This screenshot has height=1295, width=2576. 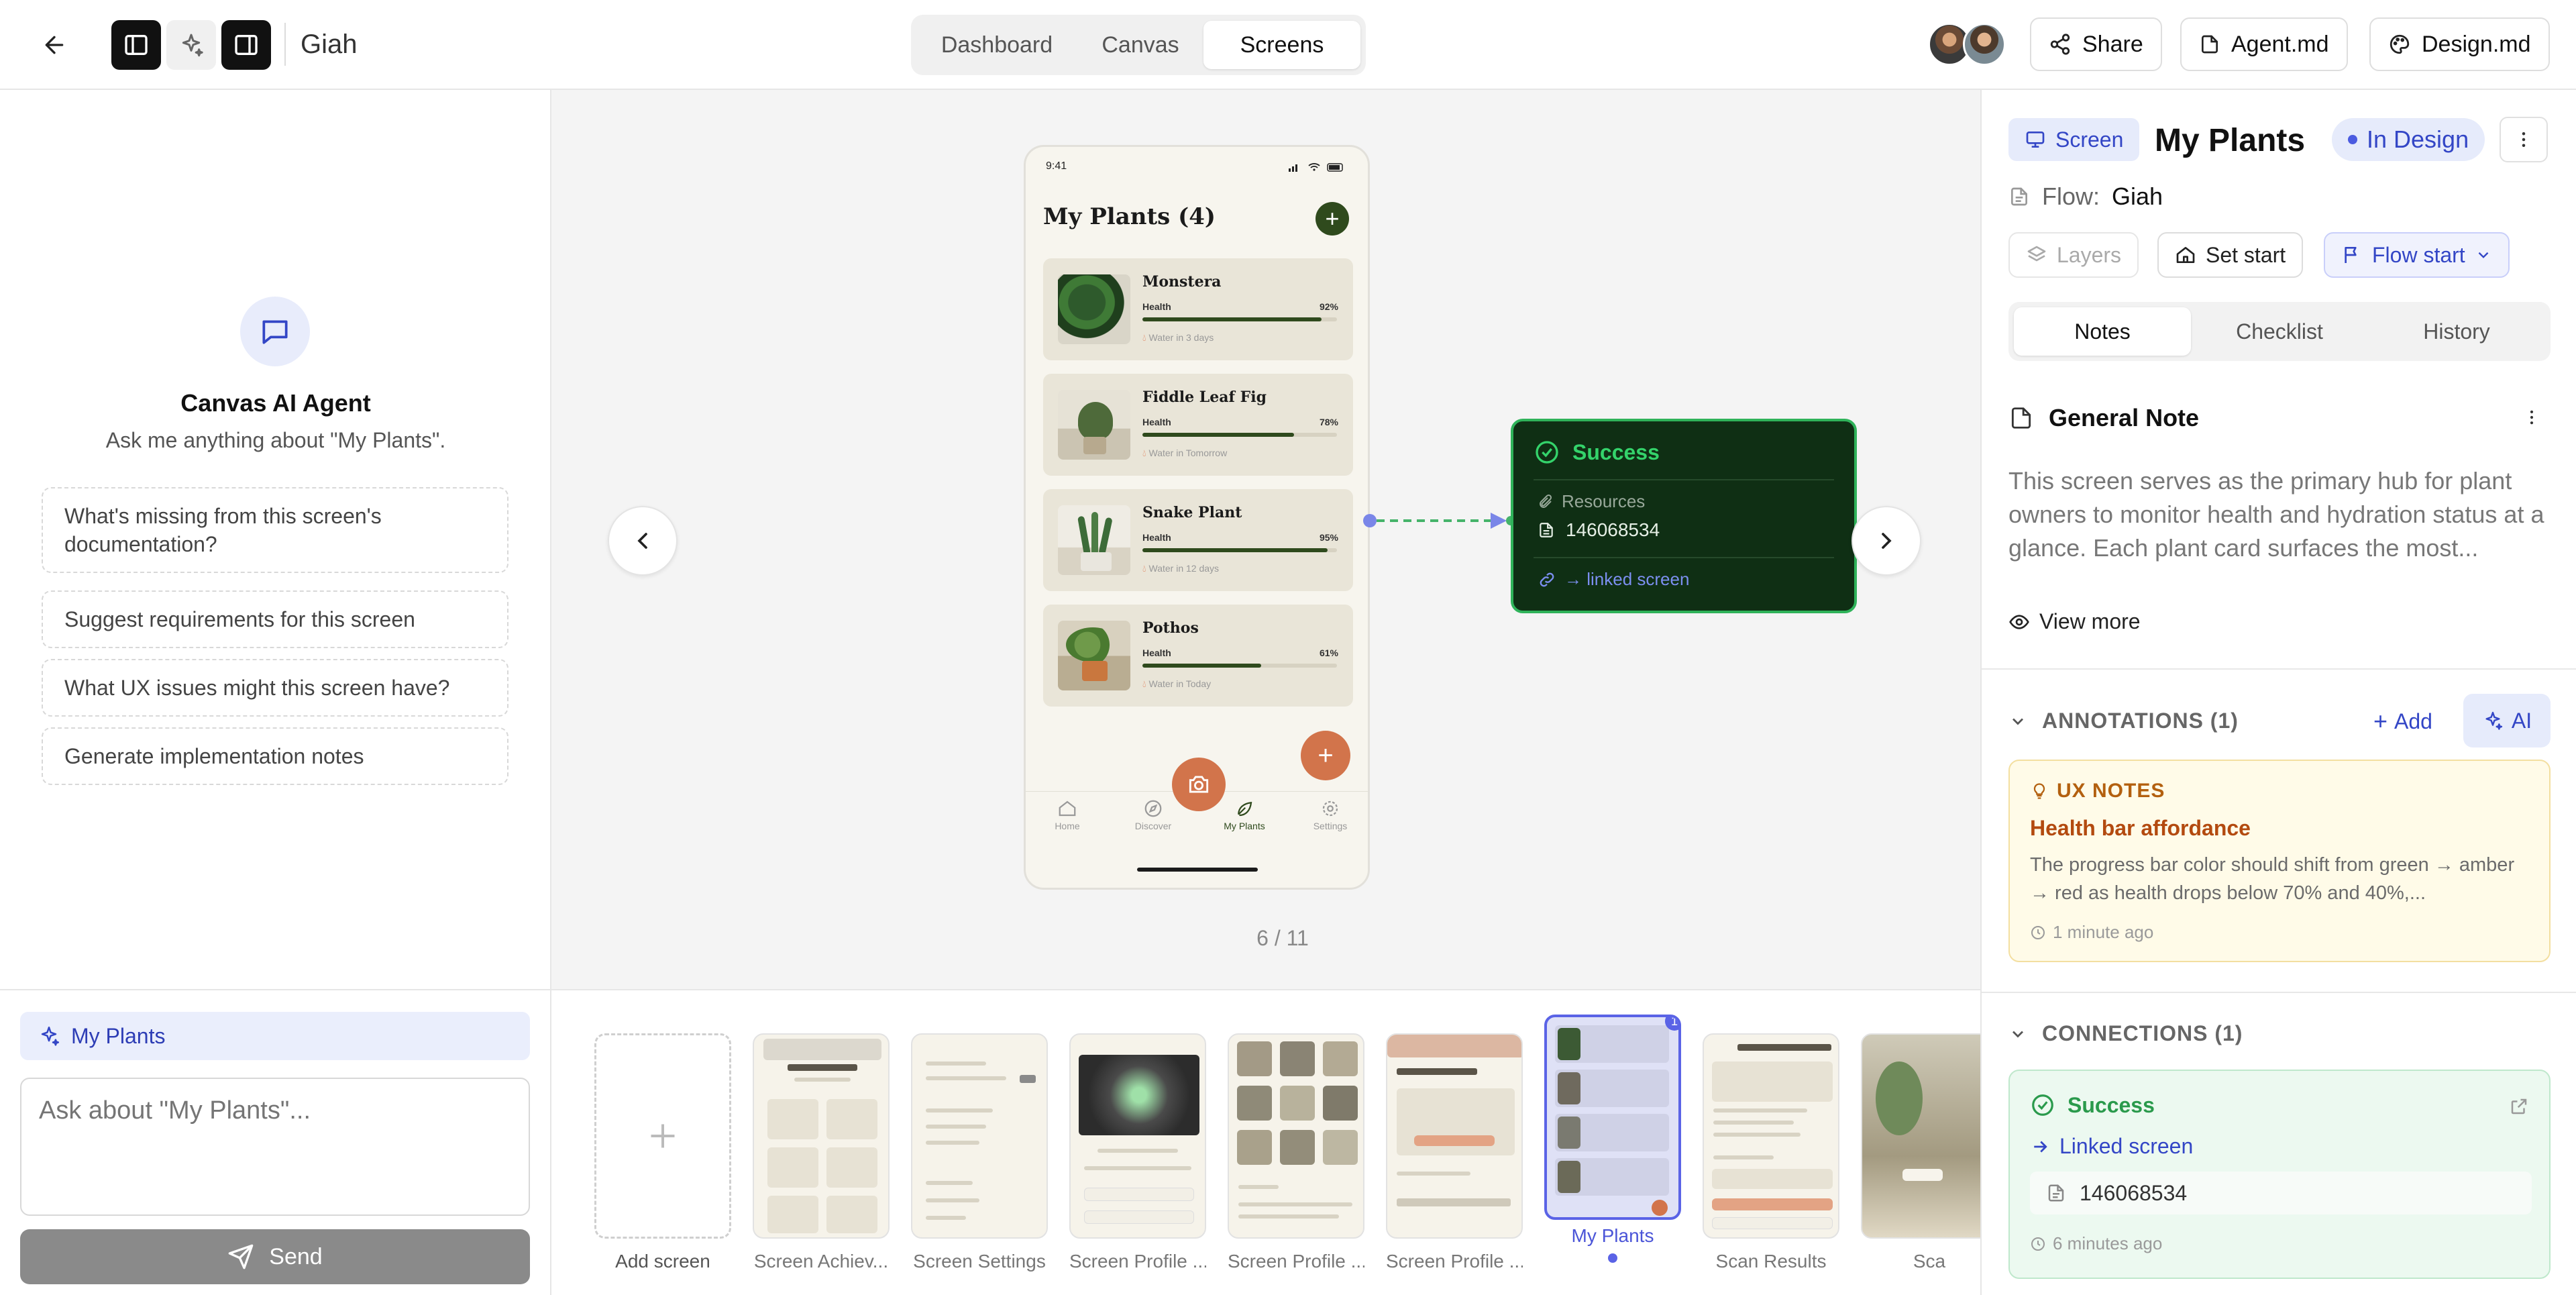 What do you see at coordinates (1244, 815) in the screenshot?
I see `phone-tab-my-plants: My Plants` at bounding box center [1244, 815].